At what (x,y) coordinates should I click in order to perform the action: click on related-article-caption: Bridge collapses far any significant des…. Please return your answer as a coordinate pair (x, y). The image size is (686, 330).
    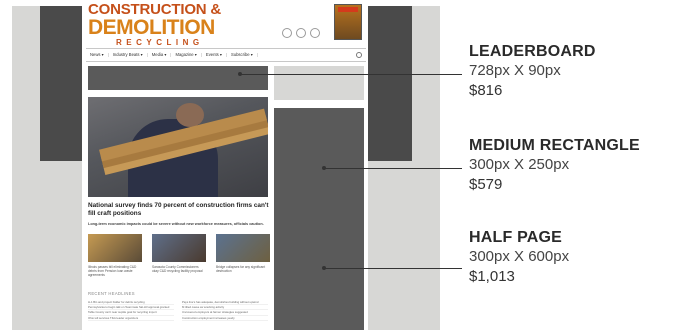
    Looking at the image, I should click on (241, 269).